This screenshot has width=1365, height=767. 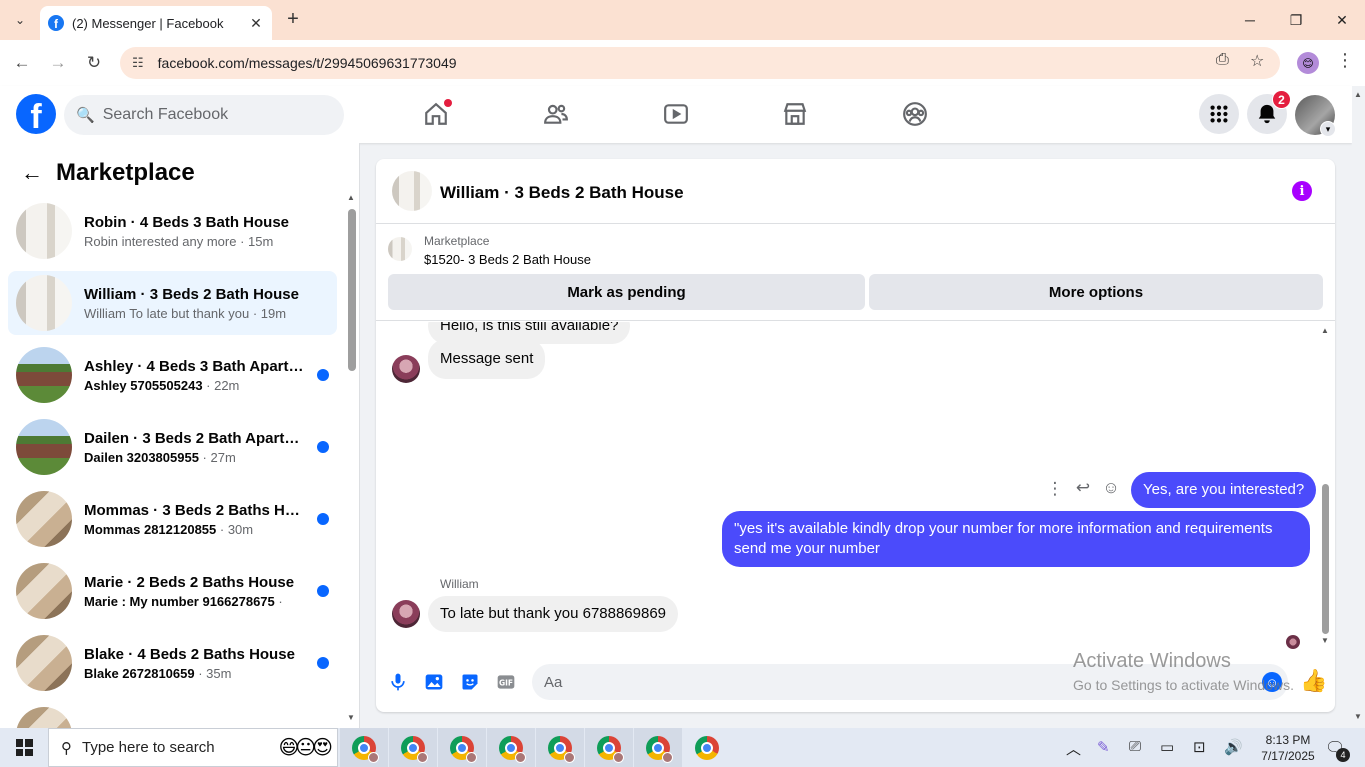 What do you see at coordinates (1167, 747) in the screenshot?
I see `battery-icon: ▭` at bounding box center [1167, 747].